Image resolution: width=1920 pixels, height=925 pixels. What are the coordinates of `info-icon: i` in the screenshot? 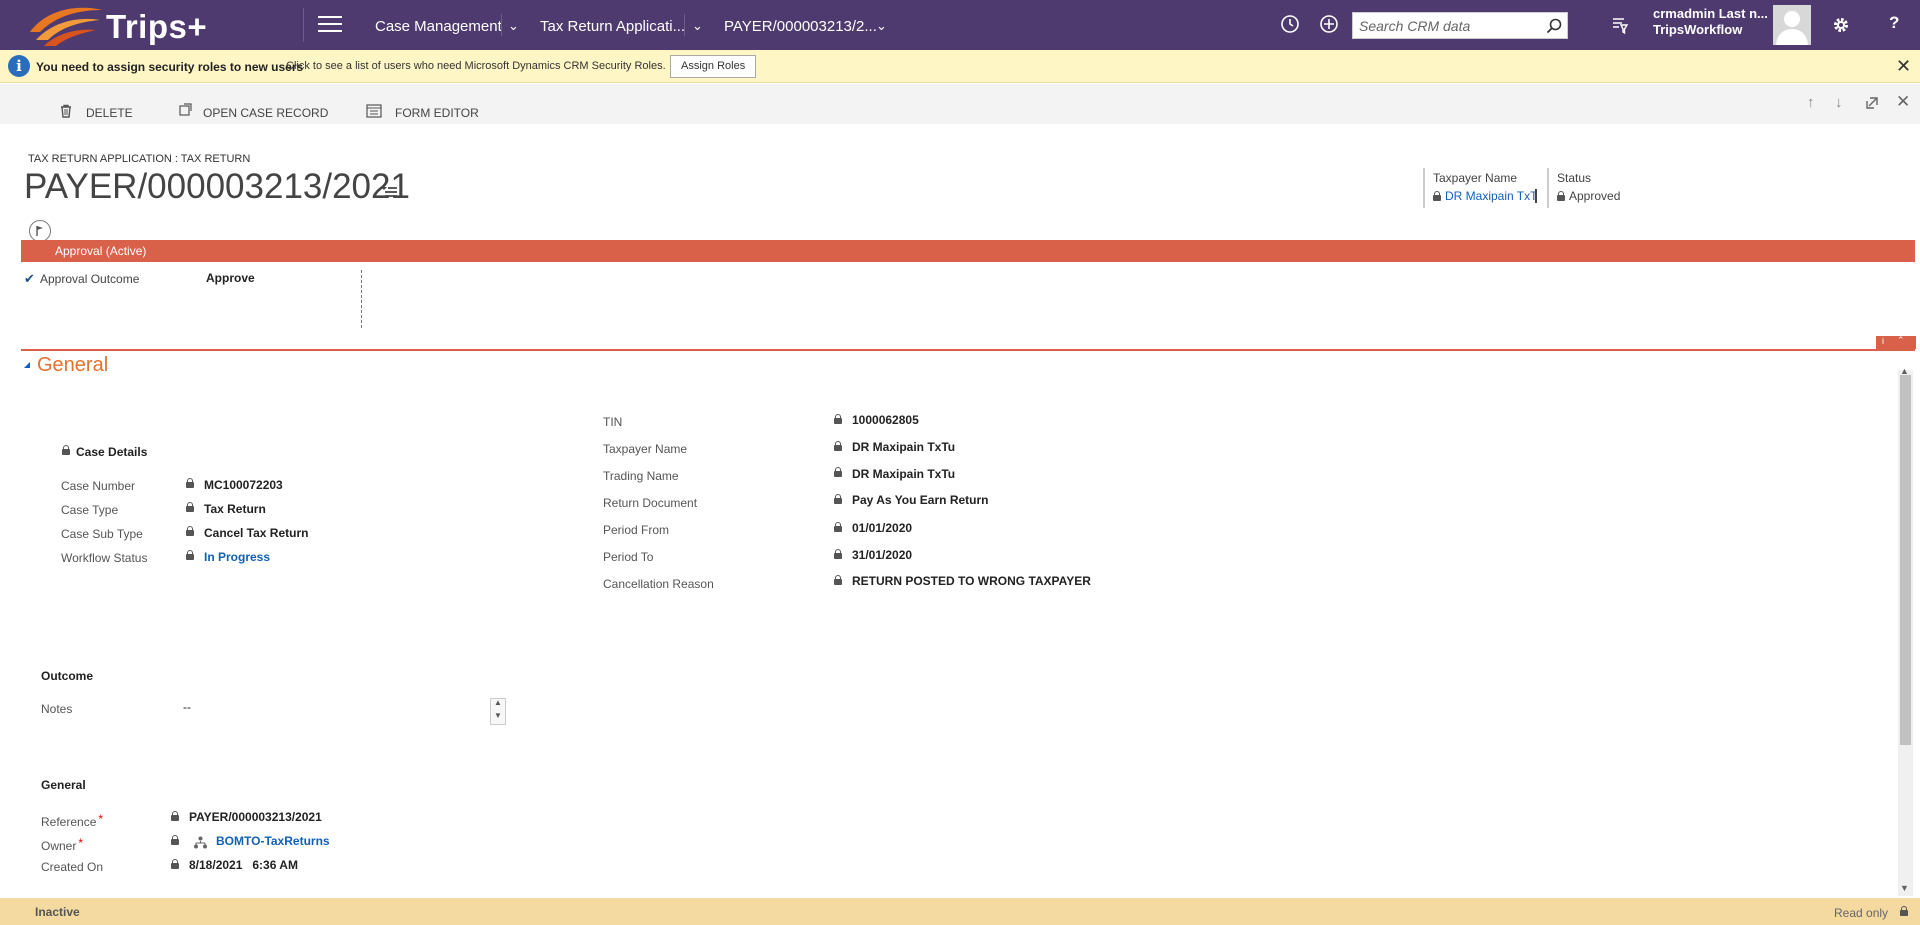 It's located at (1883, 341).